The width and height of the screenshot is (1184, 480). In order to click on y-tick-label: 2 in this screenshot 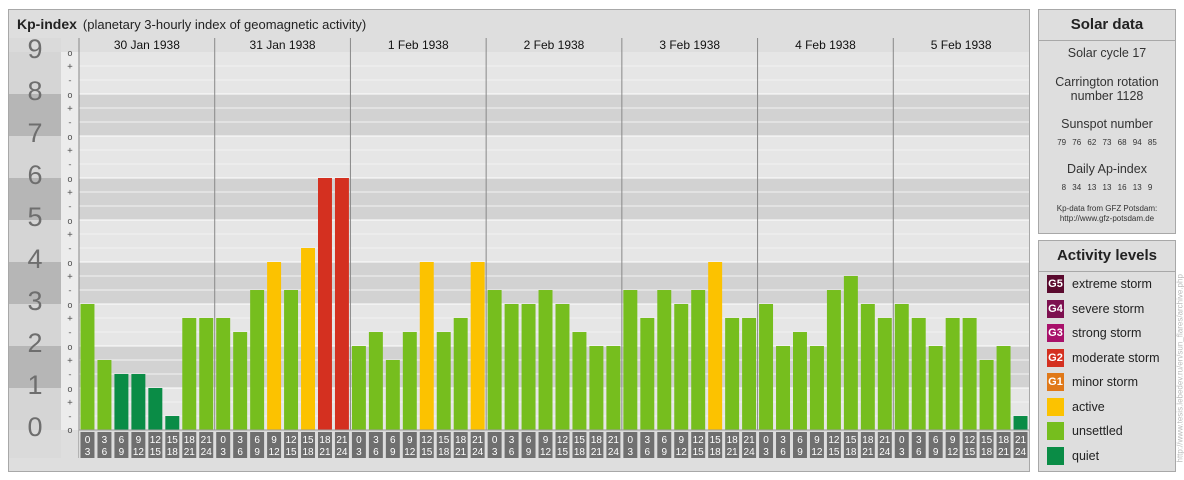, I will do `click(34, 343)`.